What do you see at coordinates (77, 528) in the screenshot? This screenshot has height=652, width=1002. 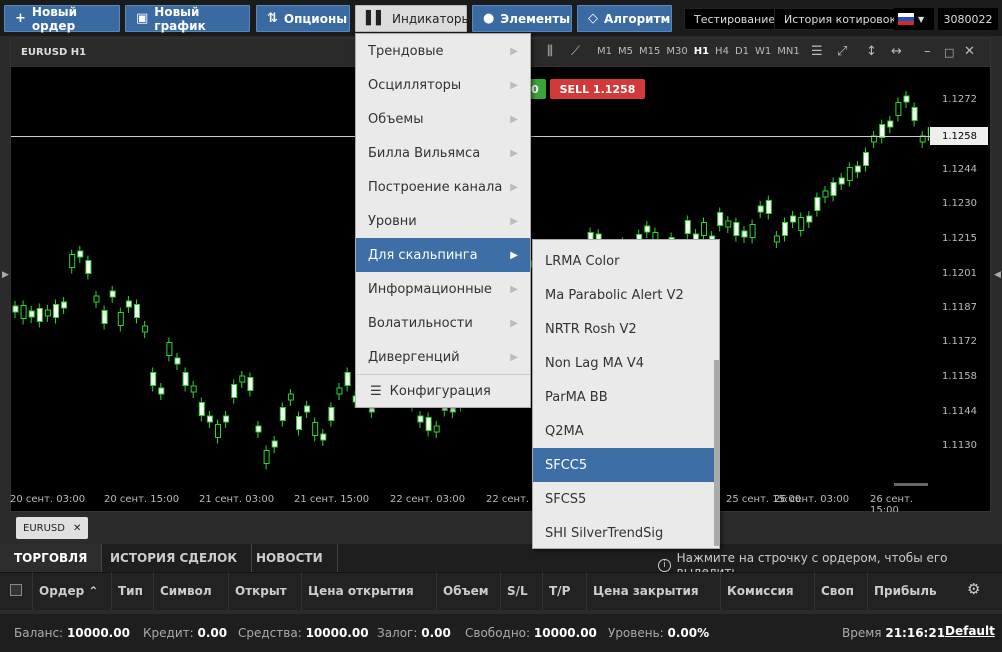 I see `close-tab-icon: ✕` at bounding box center [77, 528].